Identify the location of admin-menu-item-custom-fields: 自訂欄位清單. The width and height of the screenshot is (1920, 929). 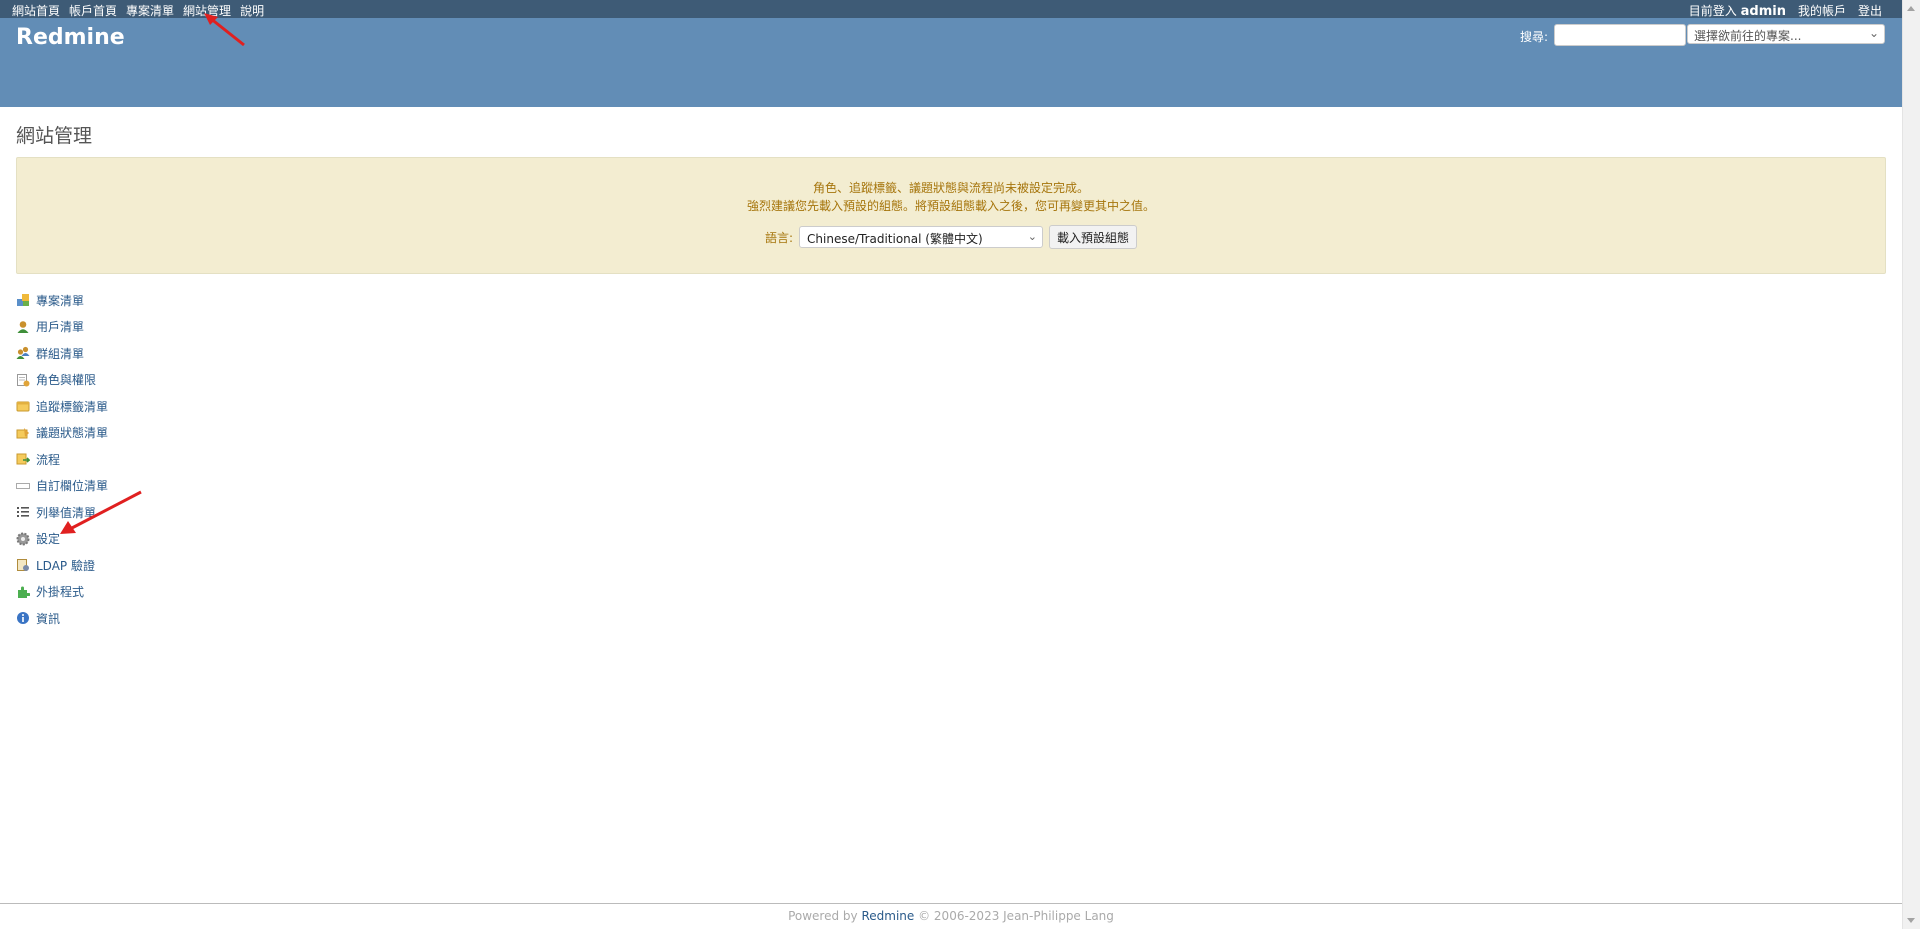
(62, 486).